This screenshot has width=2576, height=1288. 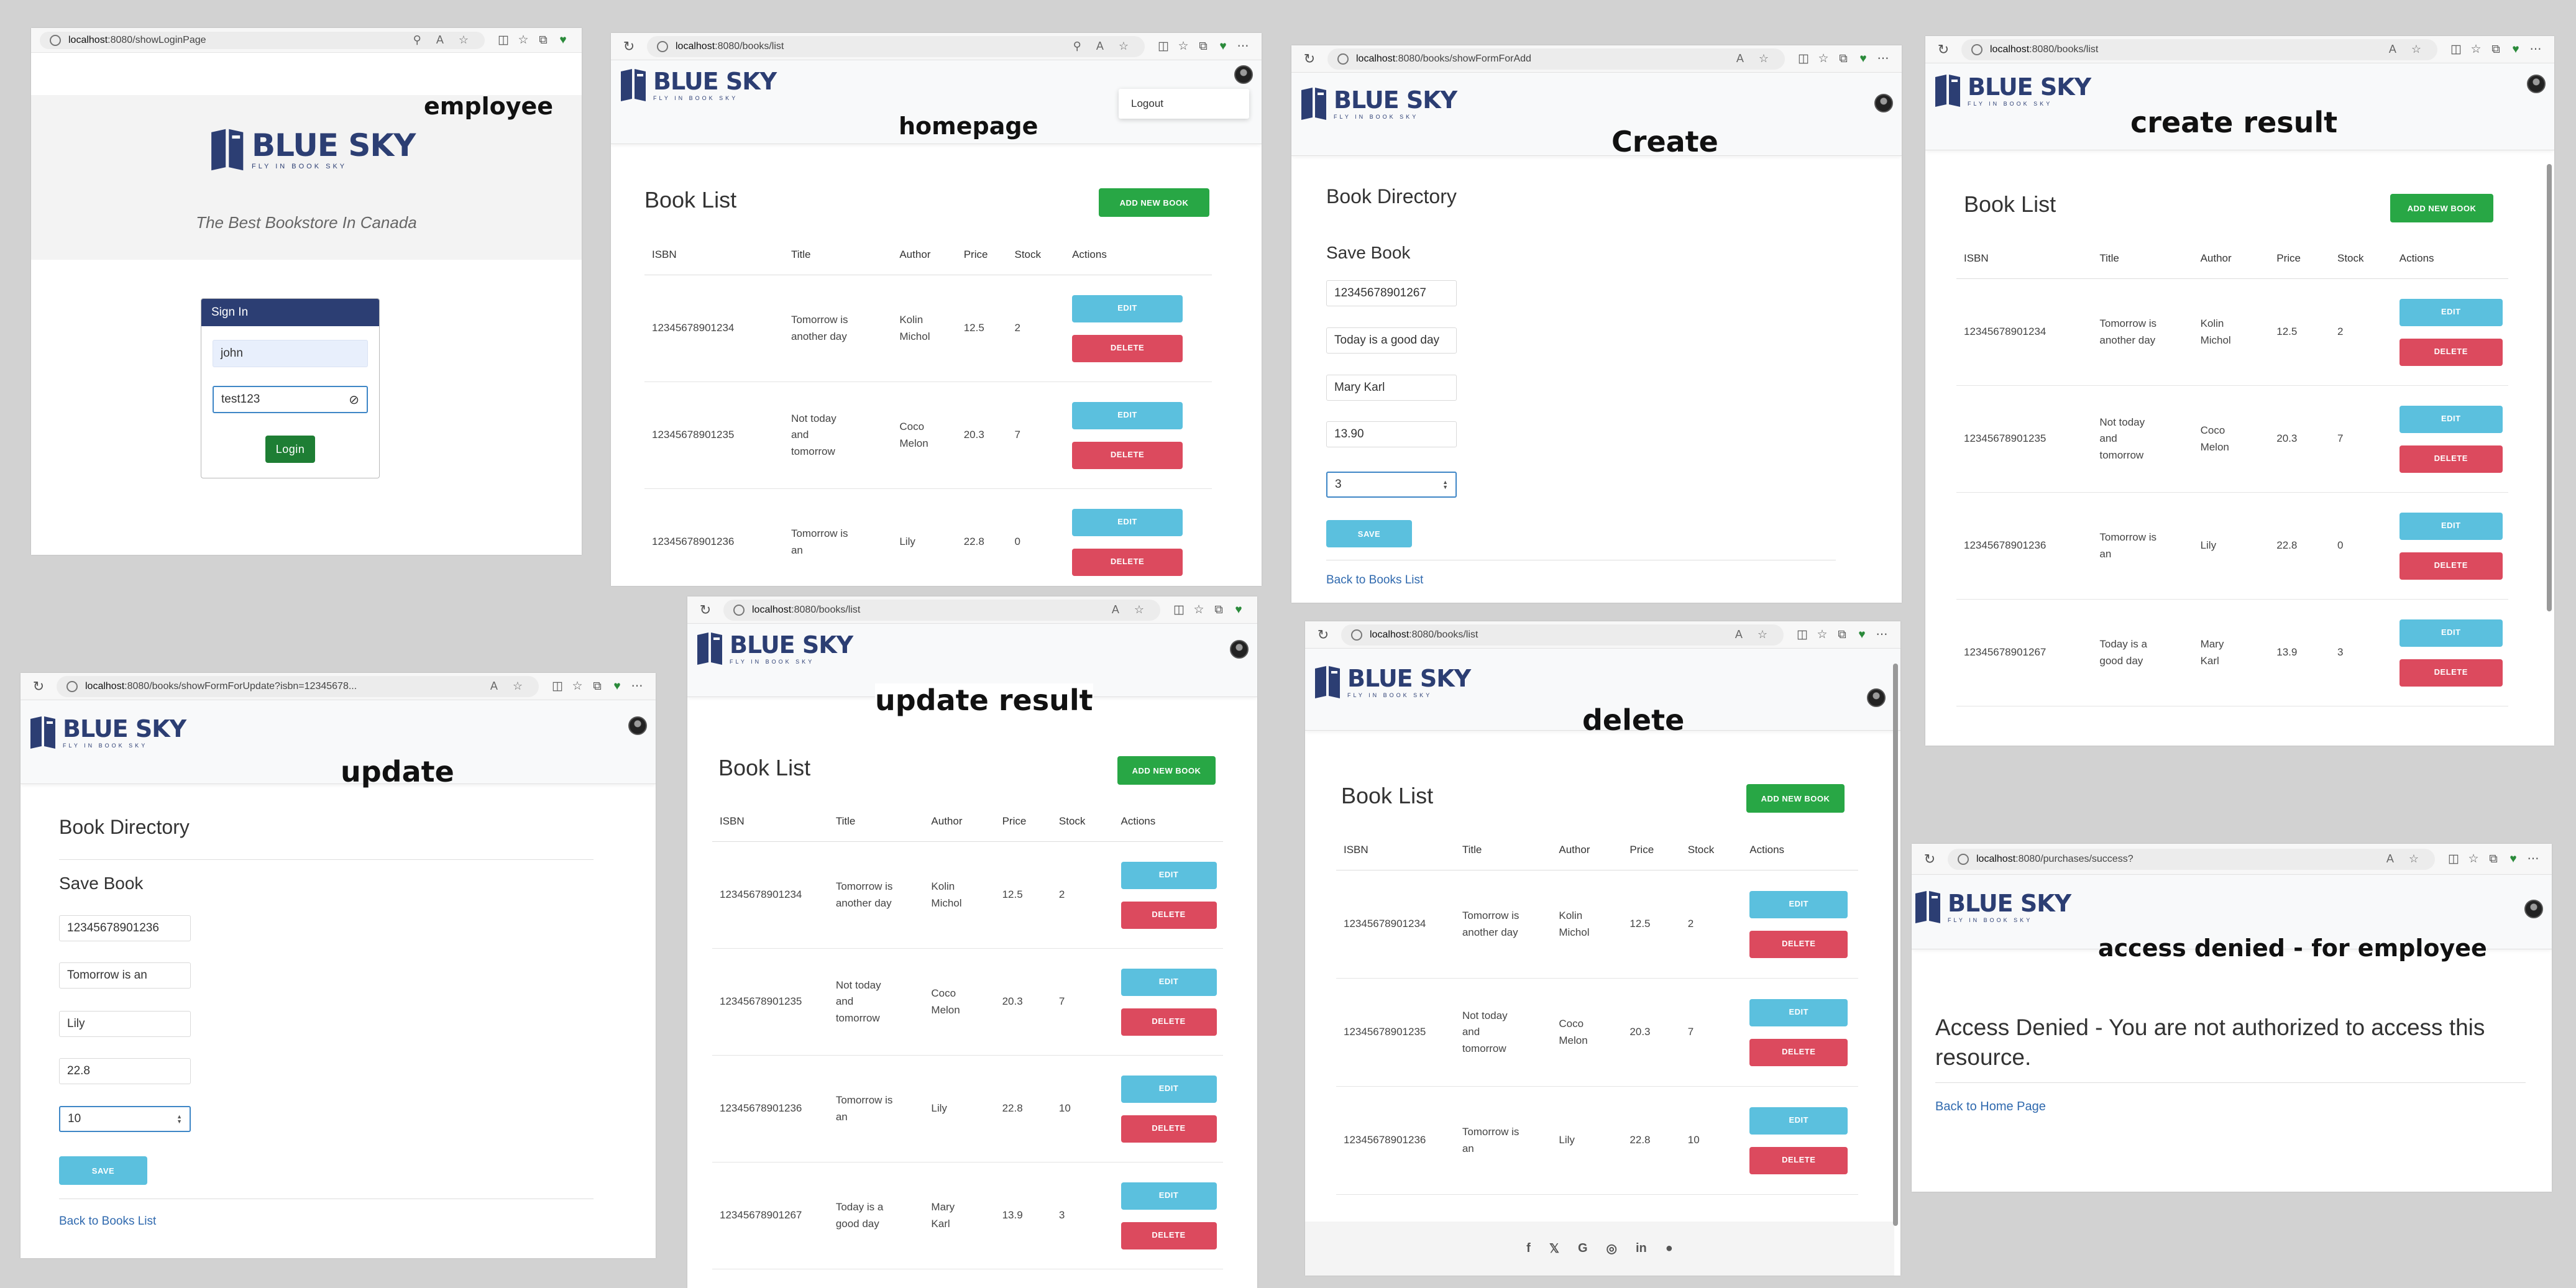 I want to click on login-button: Login, so click(x=290, y=449).